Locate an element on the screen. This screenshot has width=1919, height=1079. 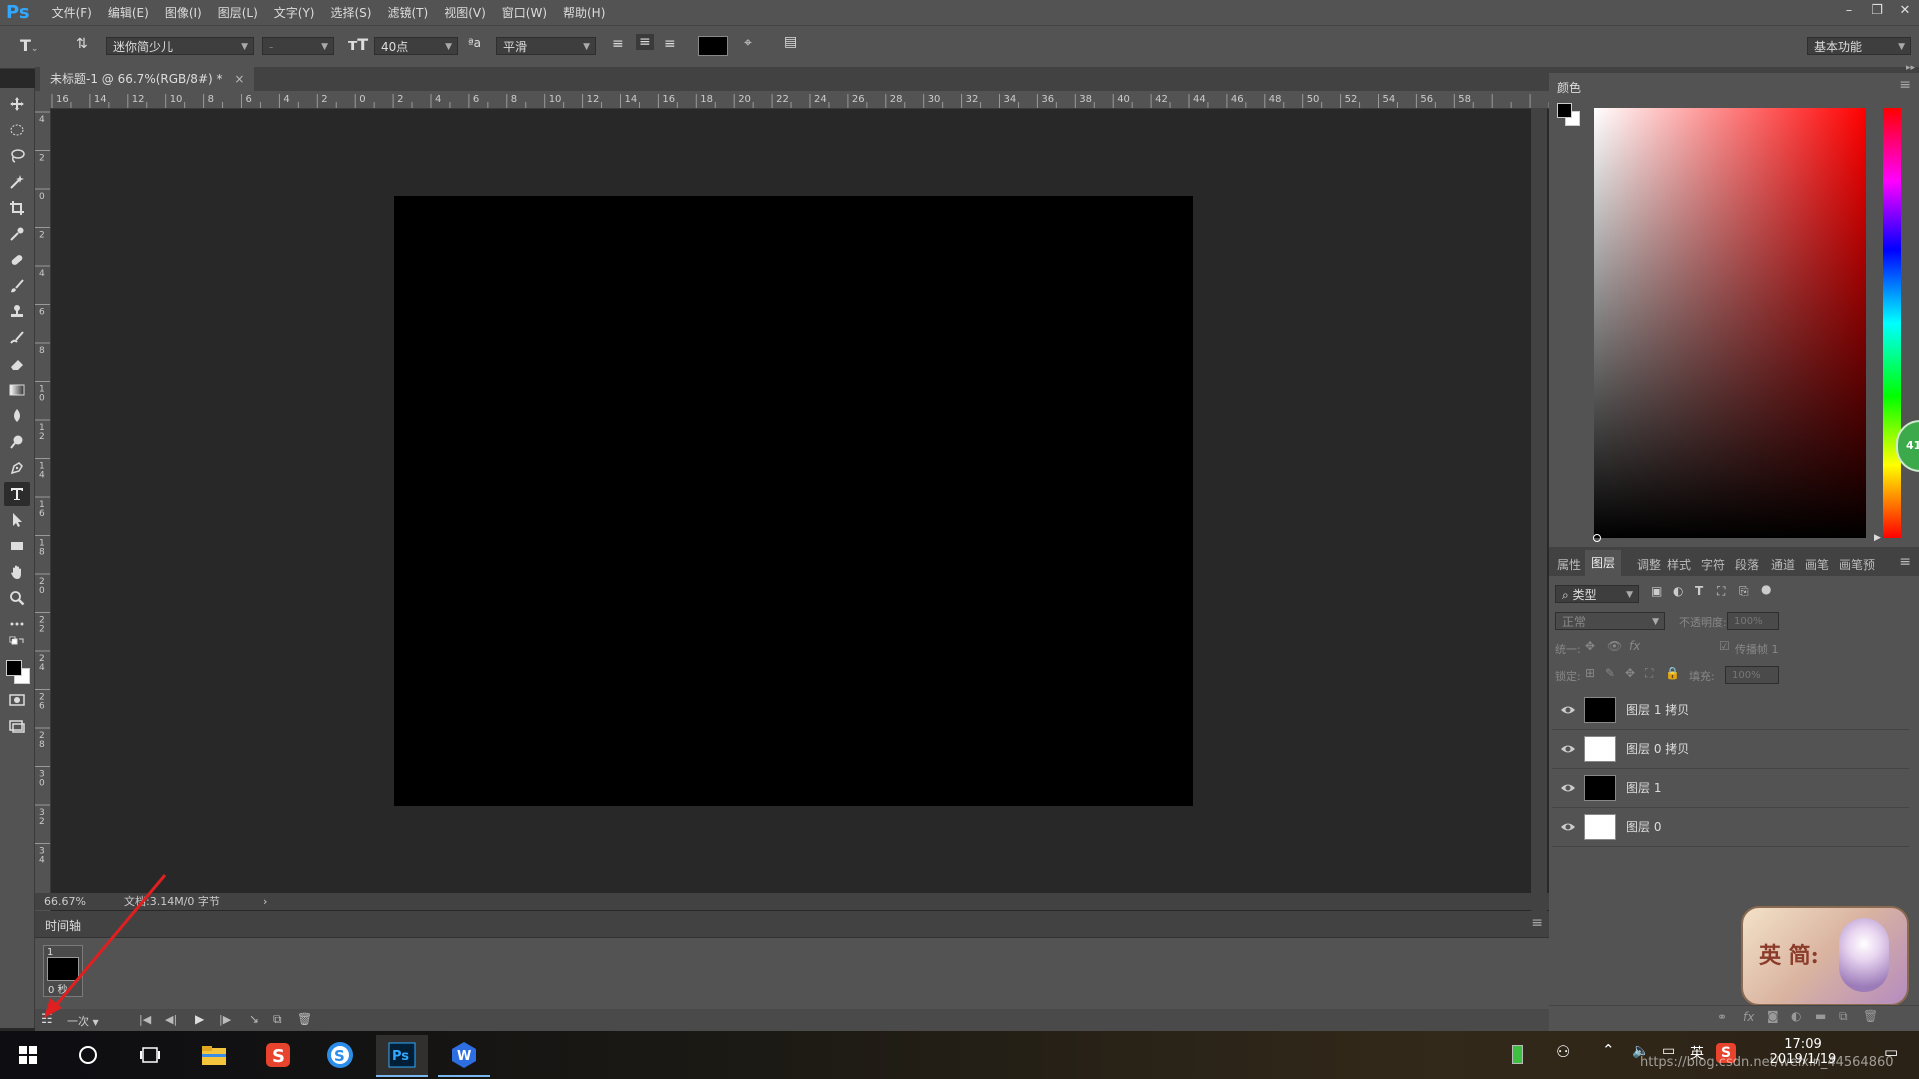
layer-row: 图层 0 拷贝 is located at coordinates (1730, 749).